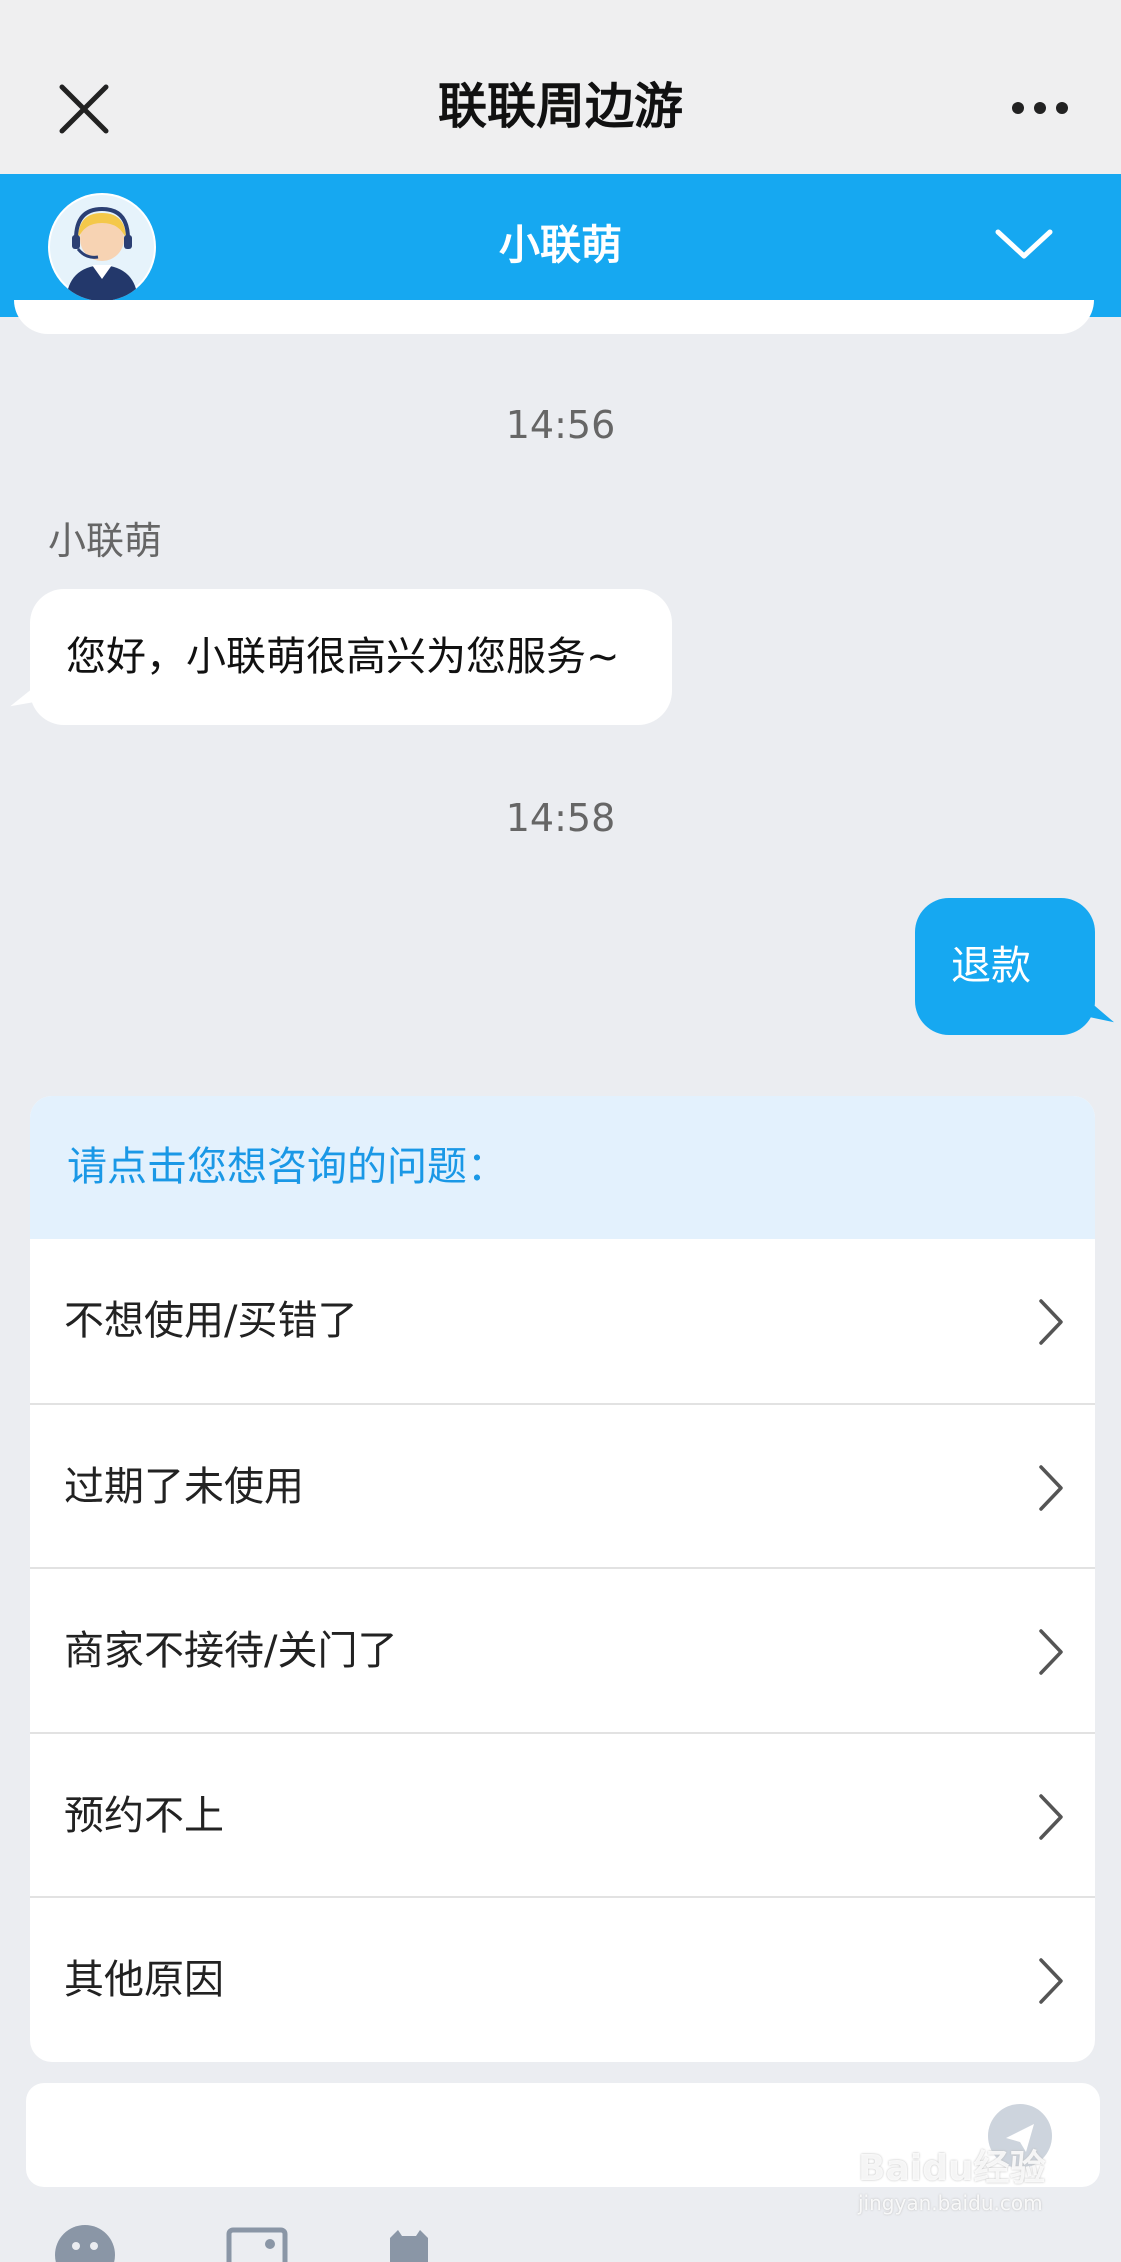  Describe the element at coordinates (562, 1649) in the screenshot. I see `question-option: 商家不接待/关门了` at that location.